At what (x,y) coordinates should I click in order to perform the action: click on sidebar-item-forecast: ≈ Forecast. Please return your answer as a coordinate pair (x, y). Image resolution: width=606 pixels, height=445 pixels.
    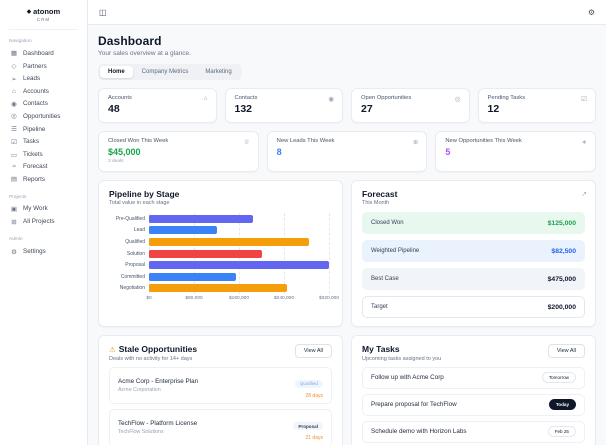
    Looking at the image, I should click on (43, 167).